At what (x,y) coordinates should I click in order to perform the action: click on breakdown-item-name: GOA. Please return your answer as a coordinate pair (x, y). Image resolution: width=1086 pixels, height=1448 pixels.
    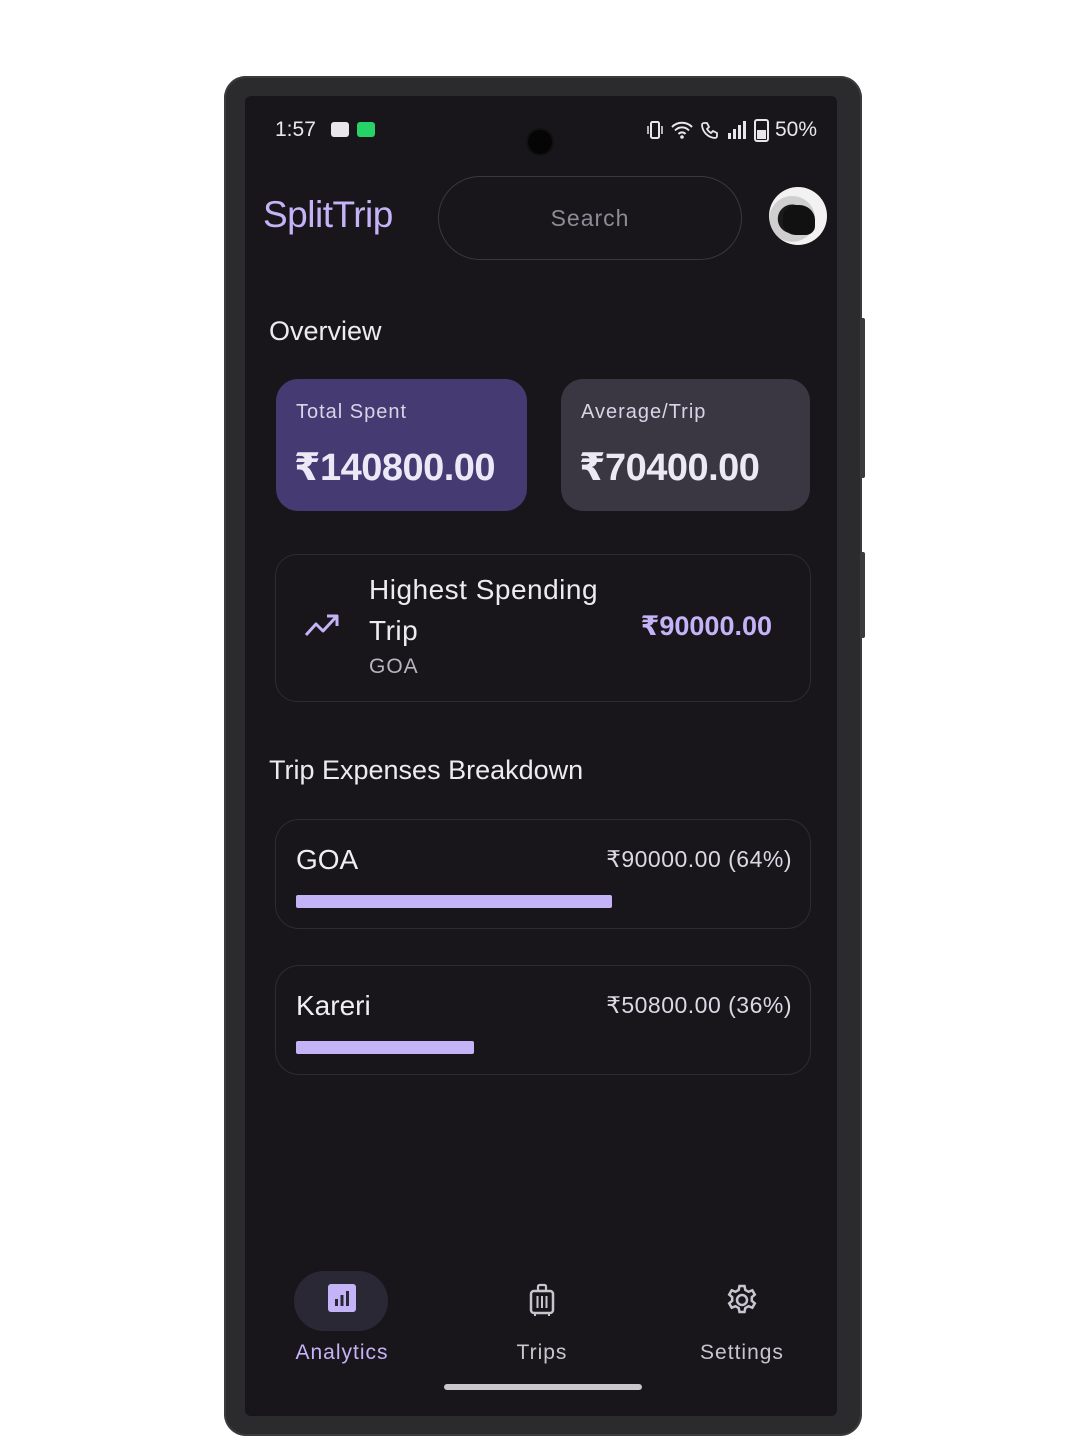
    Looking at the image, I should click on (327, 859).